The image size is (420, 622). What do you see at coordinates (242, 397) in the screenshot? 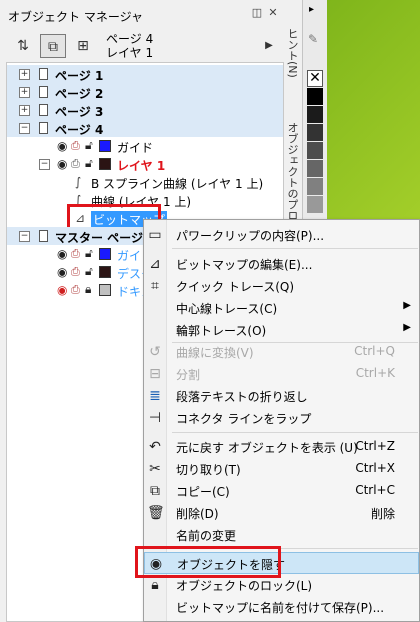
I see `menu-item-label: 段落テキストの折り返し` at bounding box center [242, 397].